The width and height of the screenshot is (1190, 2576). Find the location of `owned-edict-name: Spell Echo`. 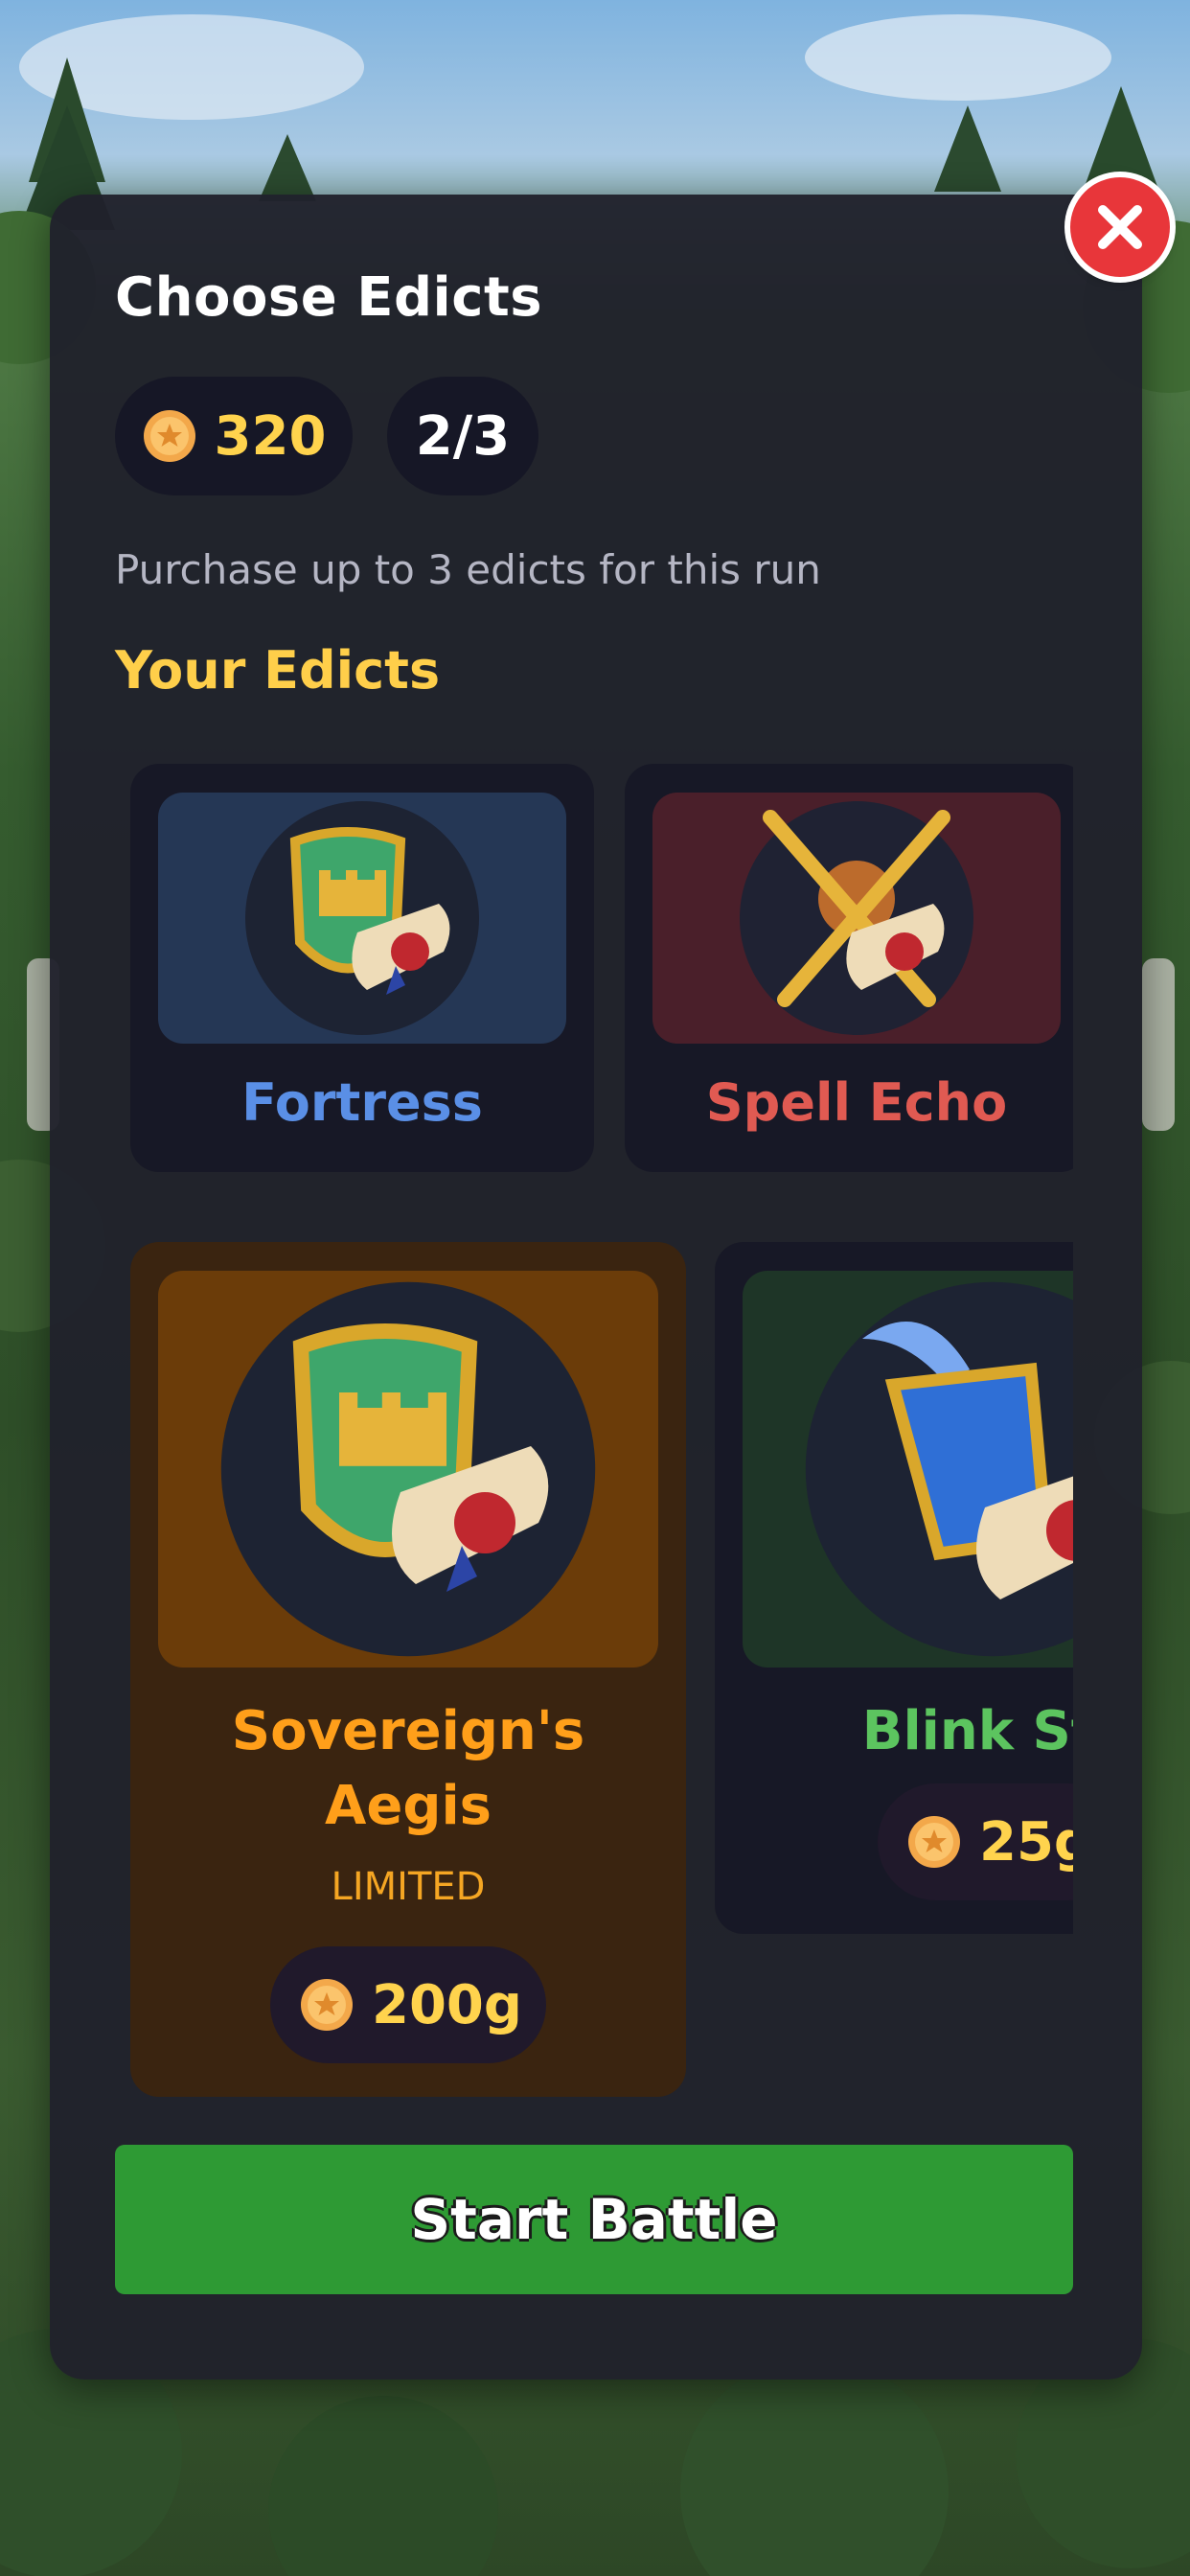

owned-edict-name: Spell Echo is located at coordinates (857, 1102).